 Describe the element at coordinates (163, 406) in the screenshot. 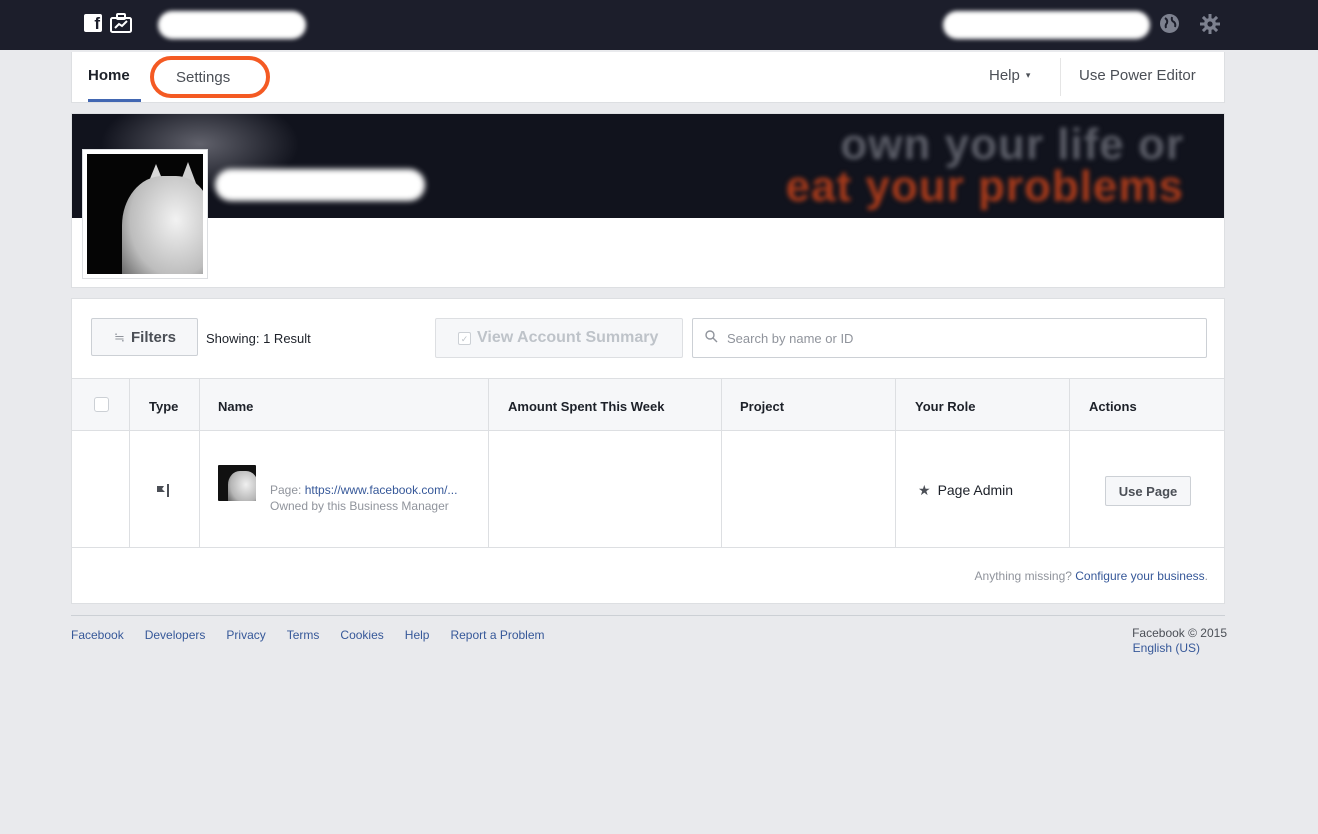

I see `column-header-type: Type` at that location.